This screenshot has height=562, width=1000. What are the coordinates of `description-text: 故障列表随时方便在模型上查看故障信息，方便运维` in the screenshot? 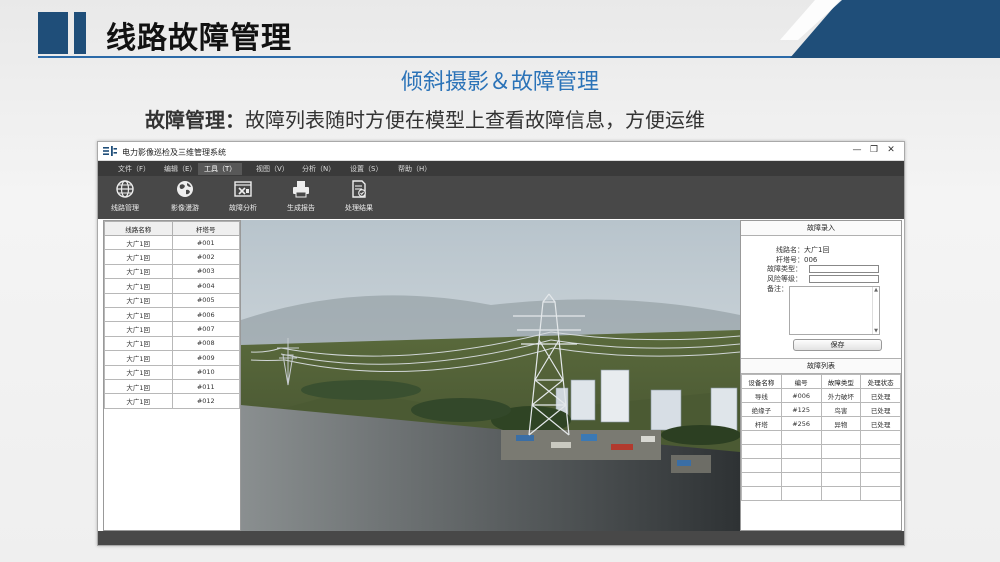 It's located at (475, 120).